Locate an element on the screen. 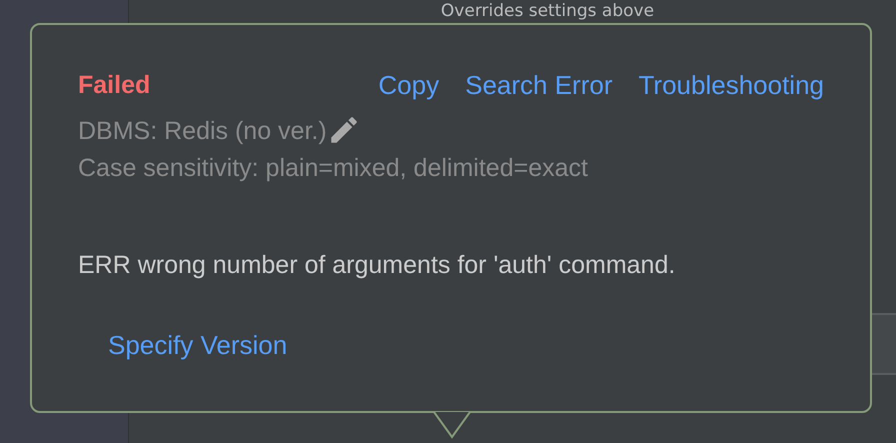 The height and width of the screenshot is (443, 896). case-sensitivity-text: Case sensitivity: plain=mixed, delimited=exact is located at coordinates (333, 168).